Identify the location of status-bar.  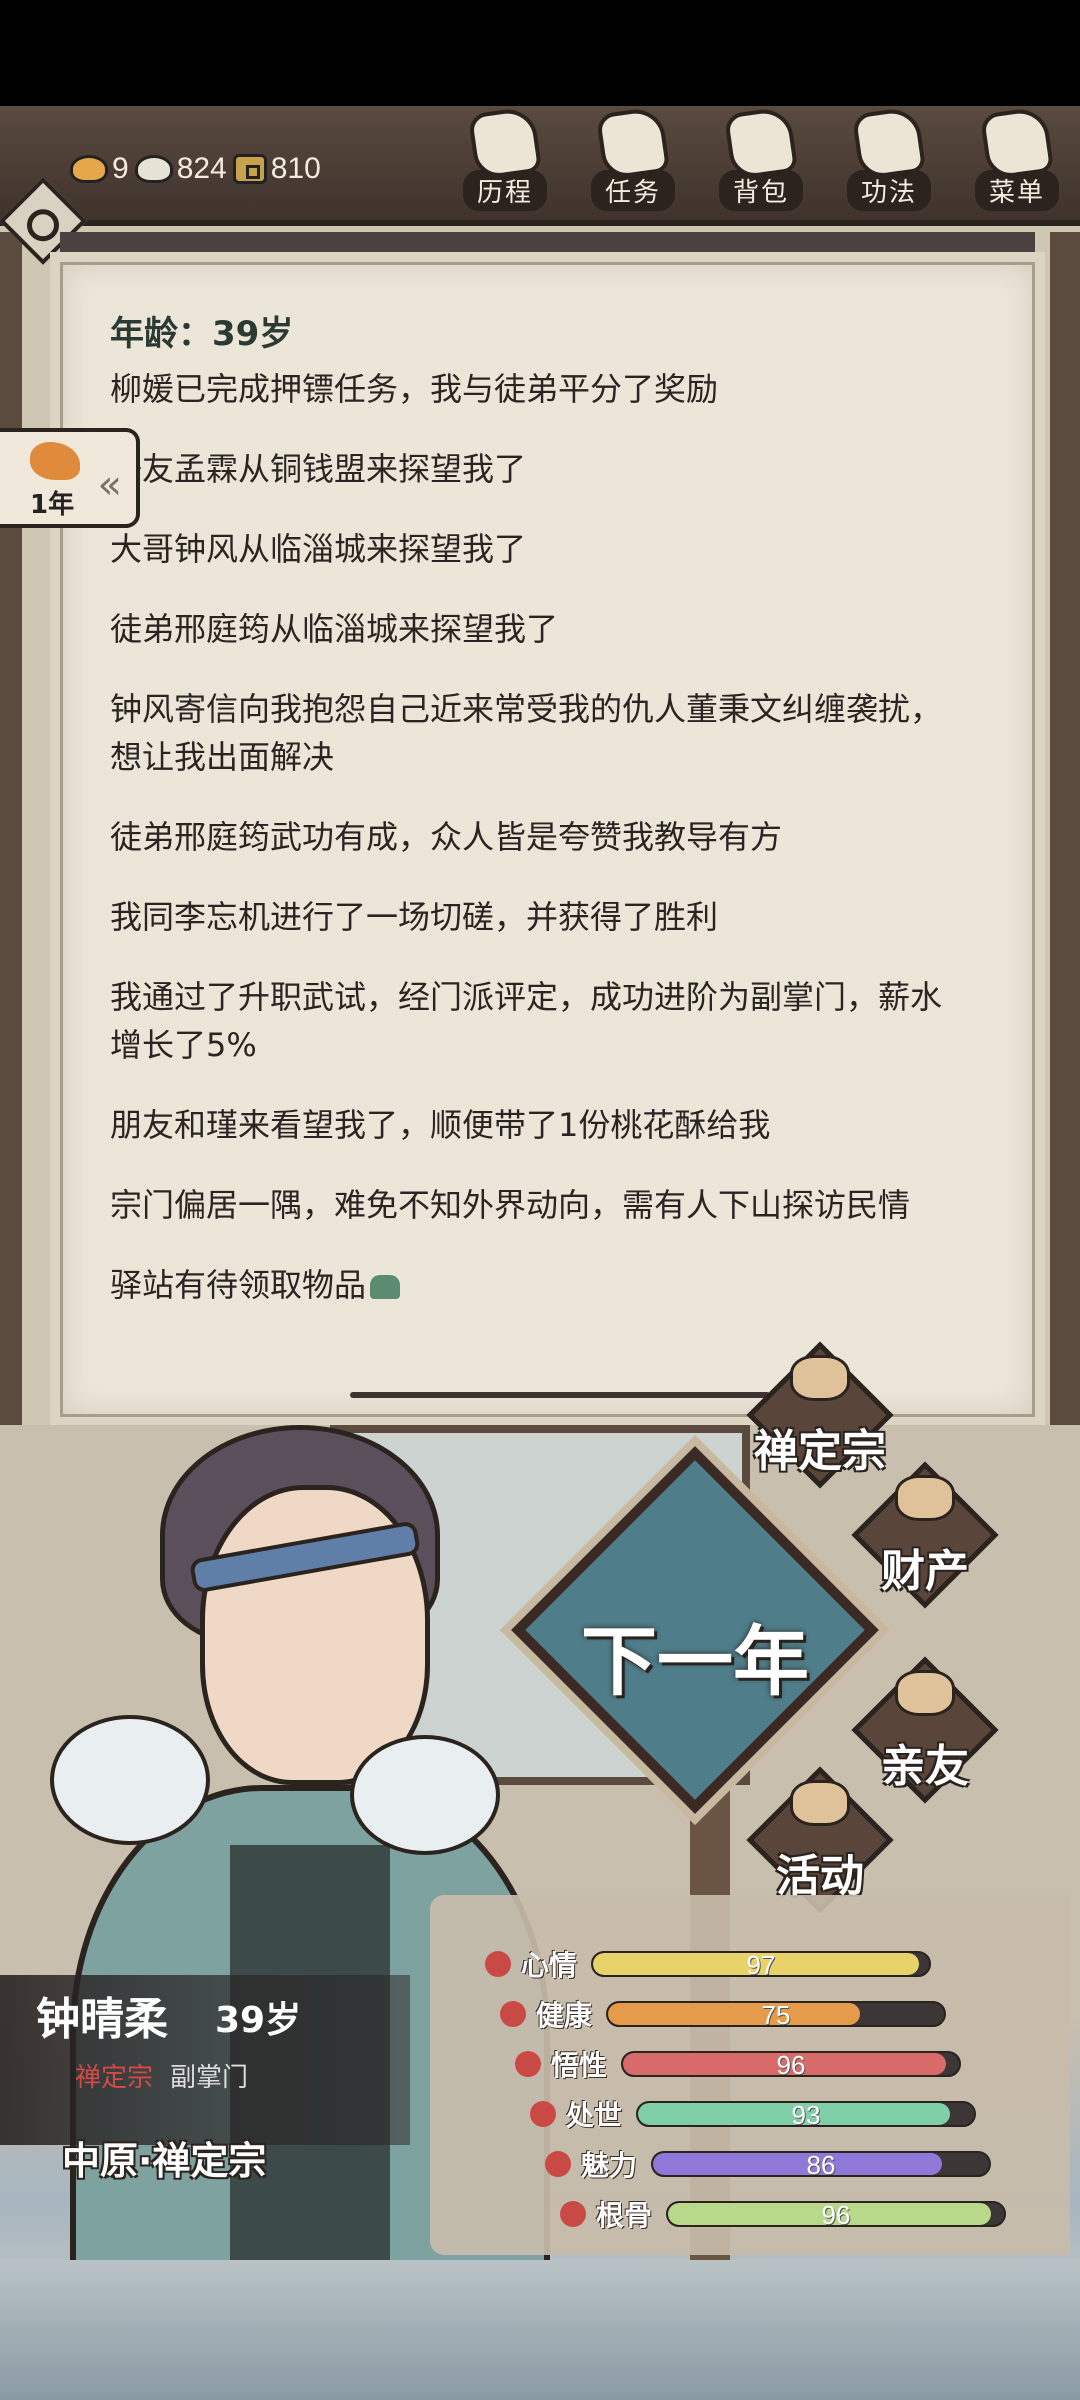
(540, 53).